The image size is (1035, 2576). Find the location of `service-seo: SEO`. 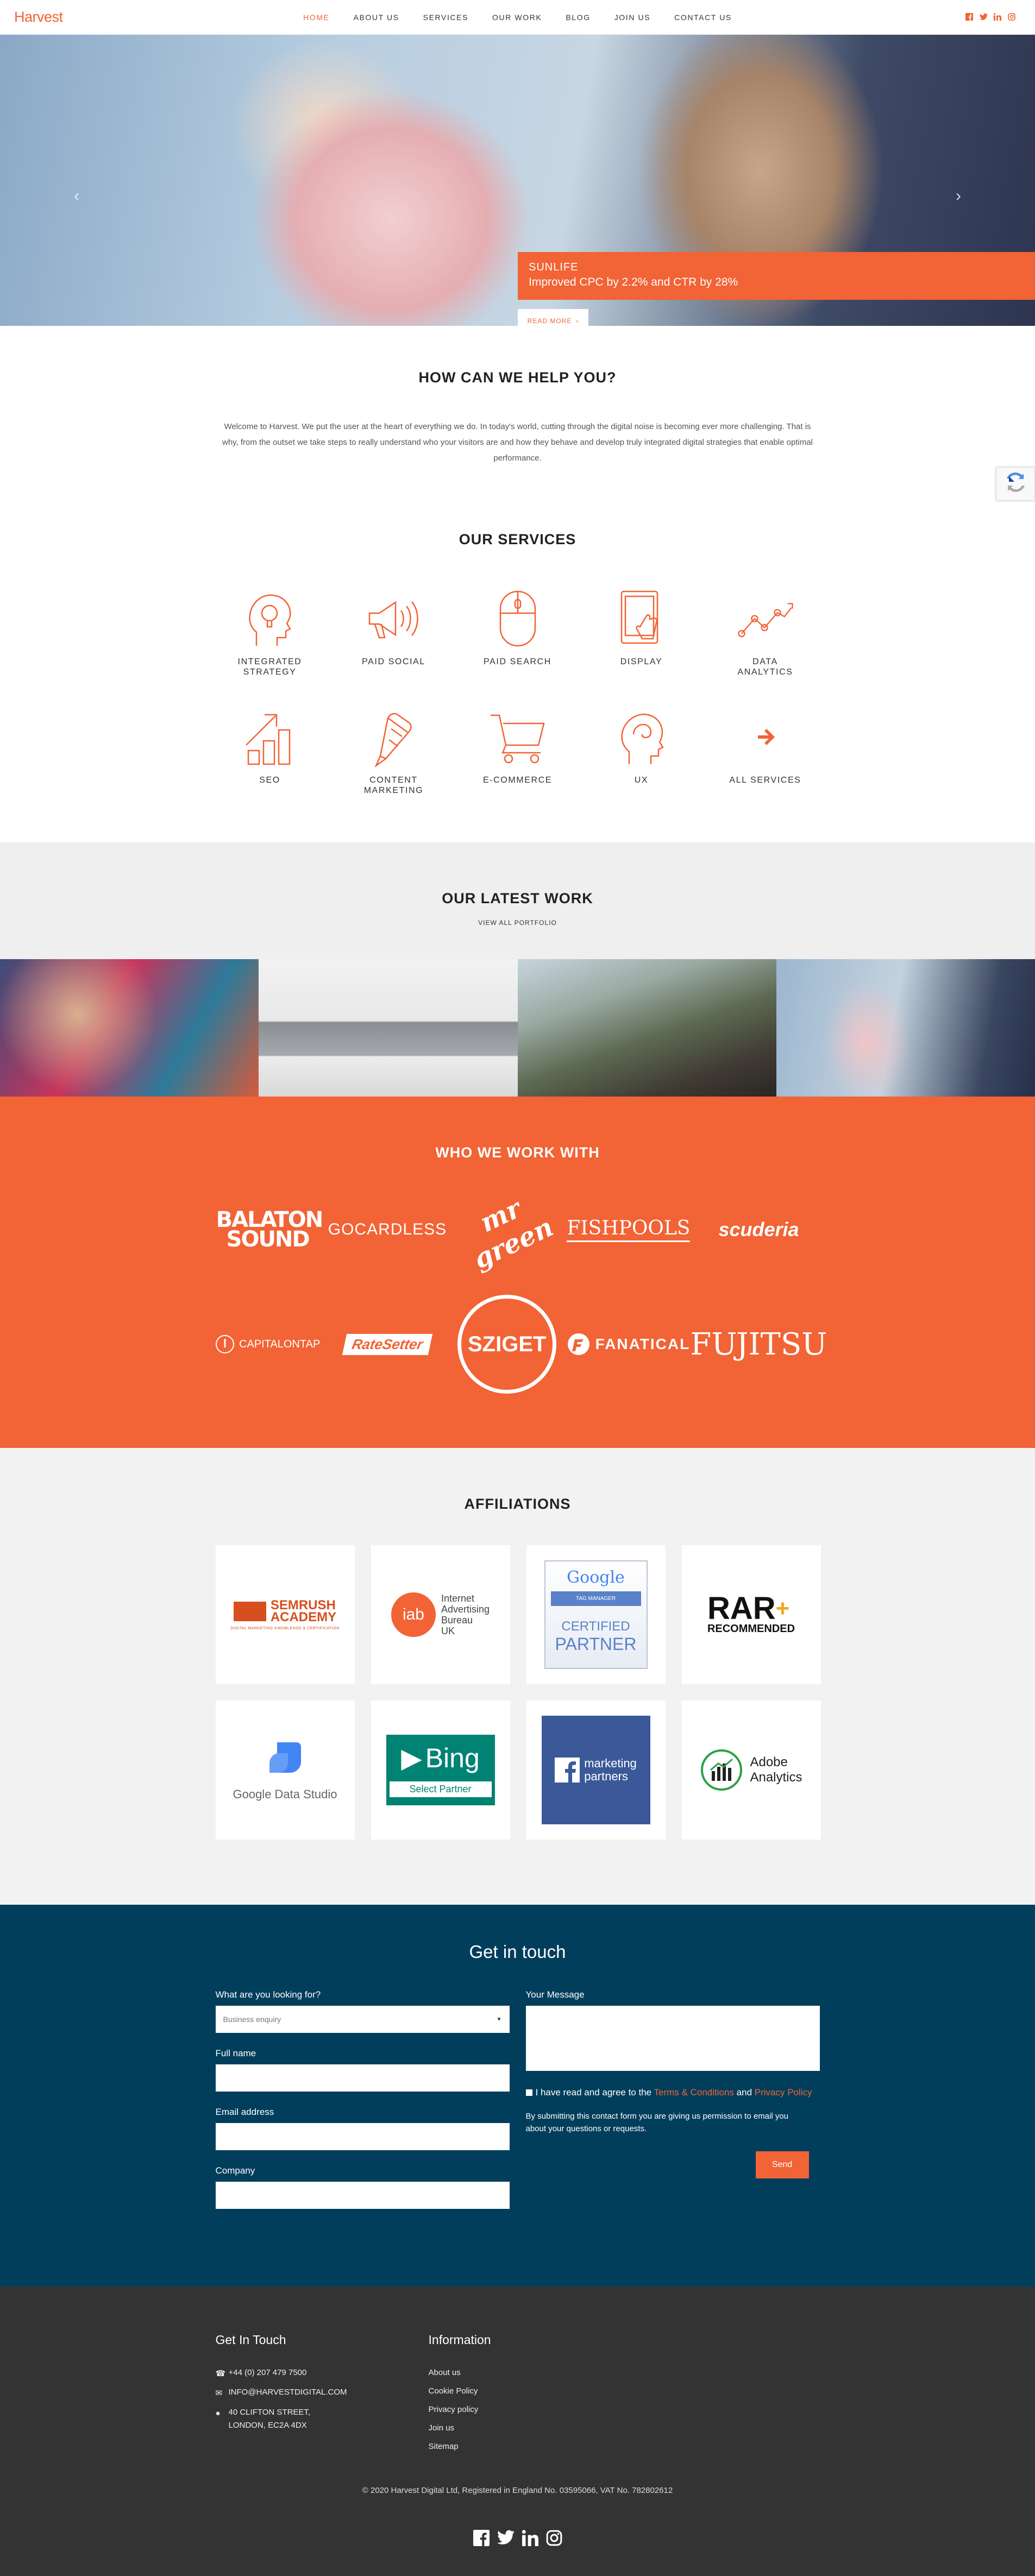

service-seo: SEO is located at coordinates (270, 750).